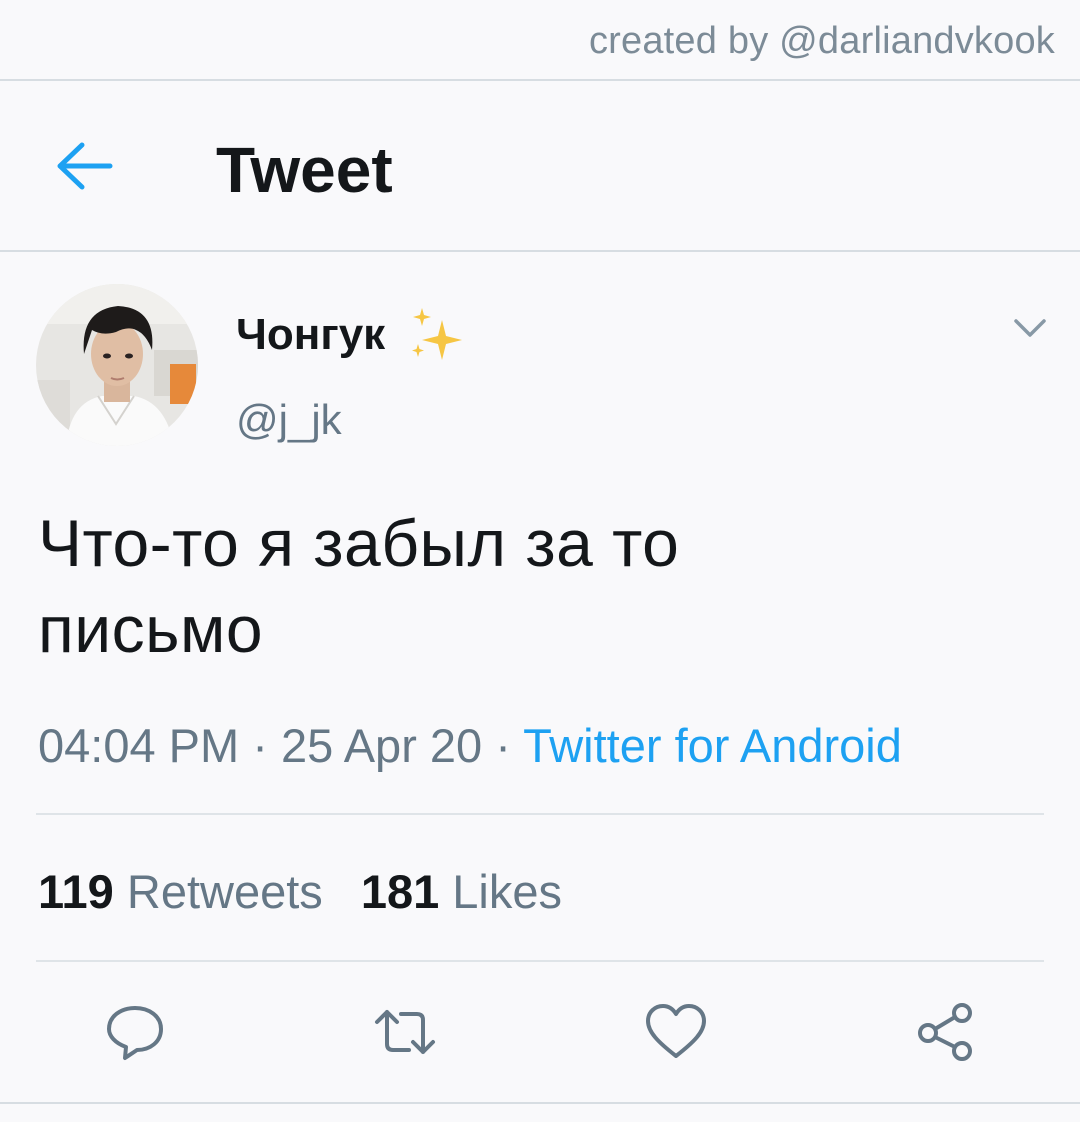  I want to click on sparkles-icon, so click(437, 336).